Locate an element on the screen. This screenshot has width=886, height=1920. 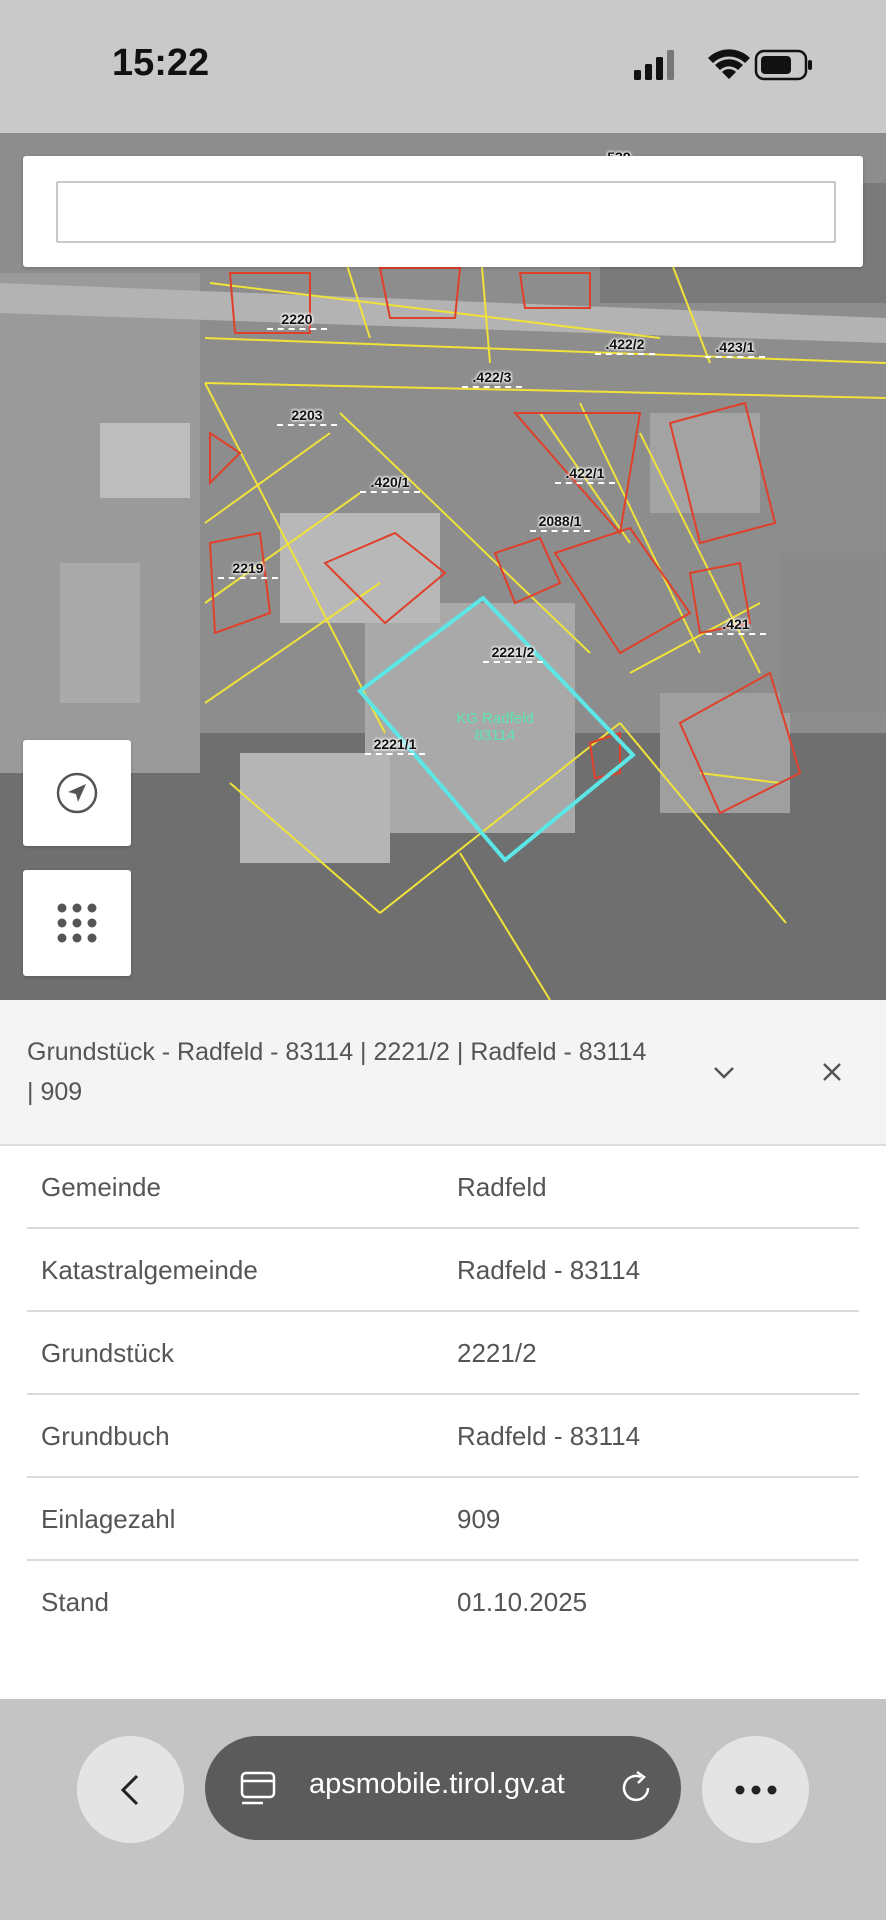
parcel-label: 2220 is located at coordinates (297, 320).